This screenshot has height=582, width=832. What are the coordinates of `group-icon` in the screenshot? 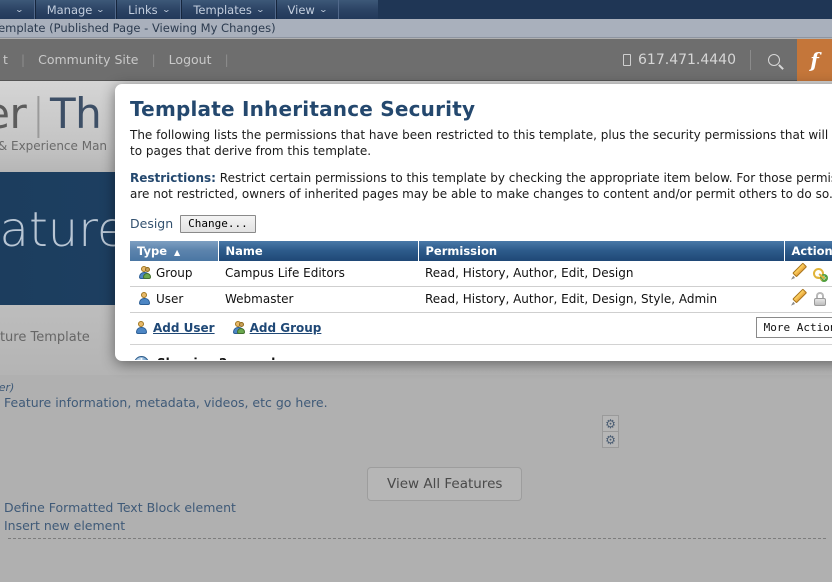 It's located at (144, 273).